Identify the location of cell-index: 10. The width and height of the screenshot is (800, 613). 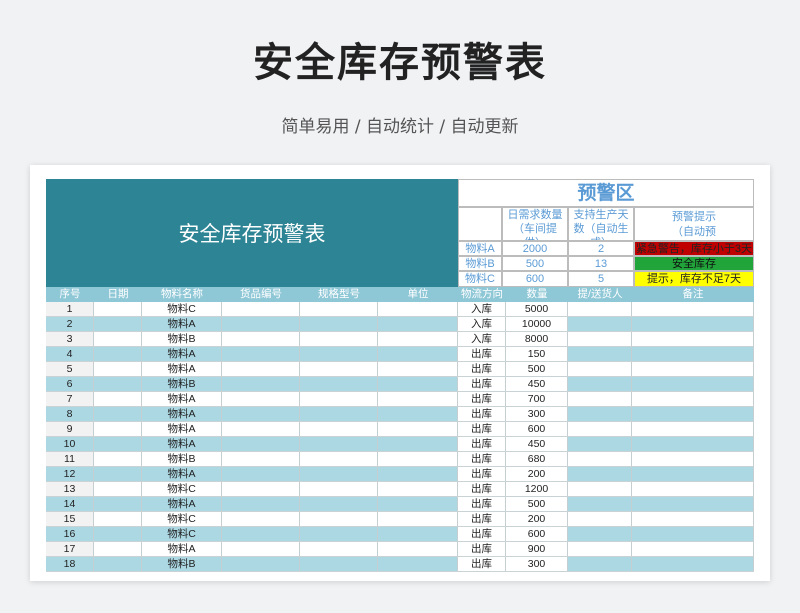
(70, 444).